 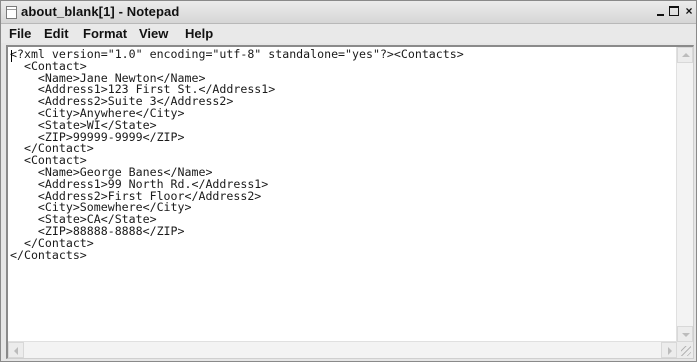 I want to click on menu-bar: File Edit Format View Help, so click(x=348, y=33).